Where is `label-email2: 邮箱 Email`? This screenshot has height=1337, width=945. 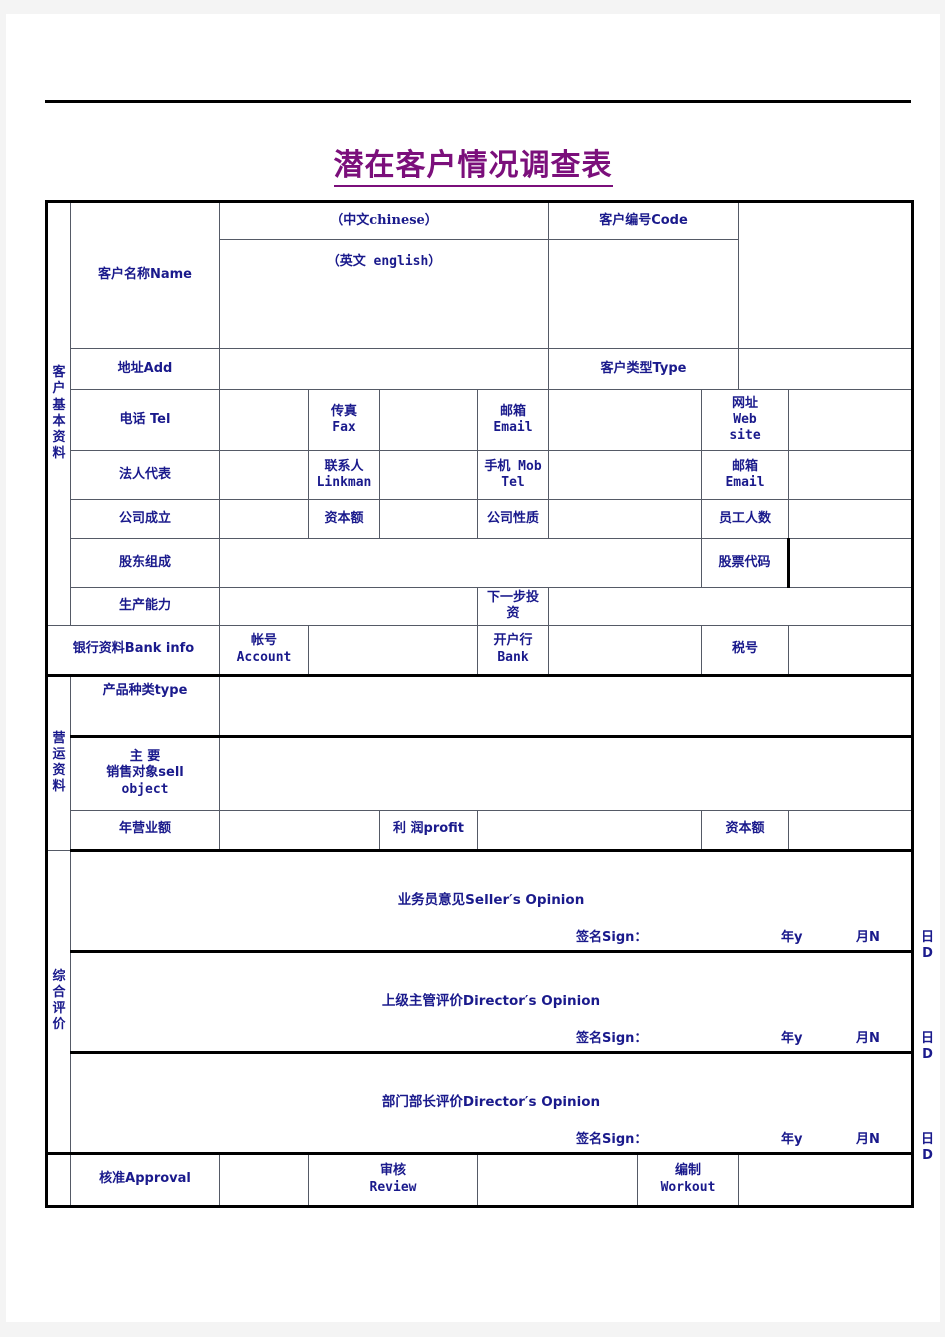 label-email2: 邮箱 Email is located at coordinates (745, 475).